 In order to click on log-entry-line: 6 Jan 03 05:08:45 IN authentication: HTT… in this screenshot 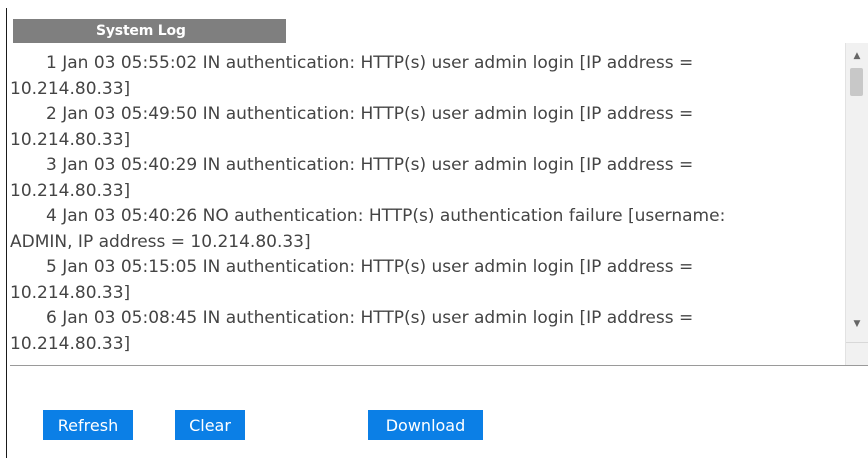, I will do `click(370, 318)`.